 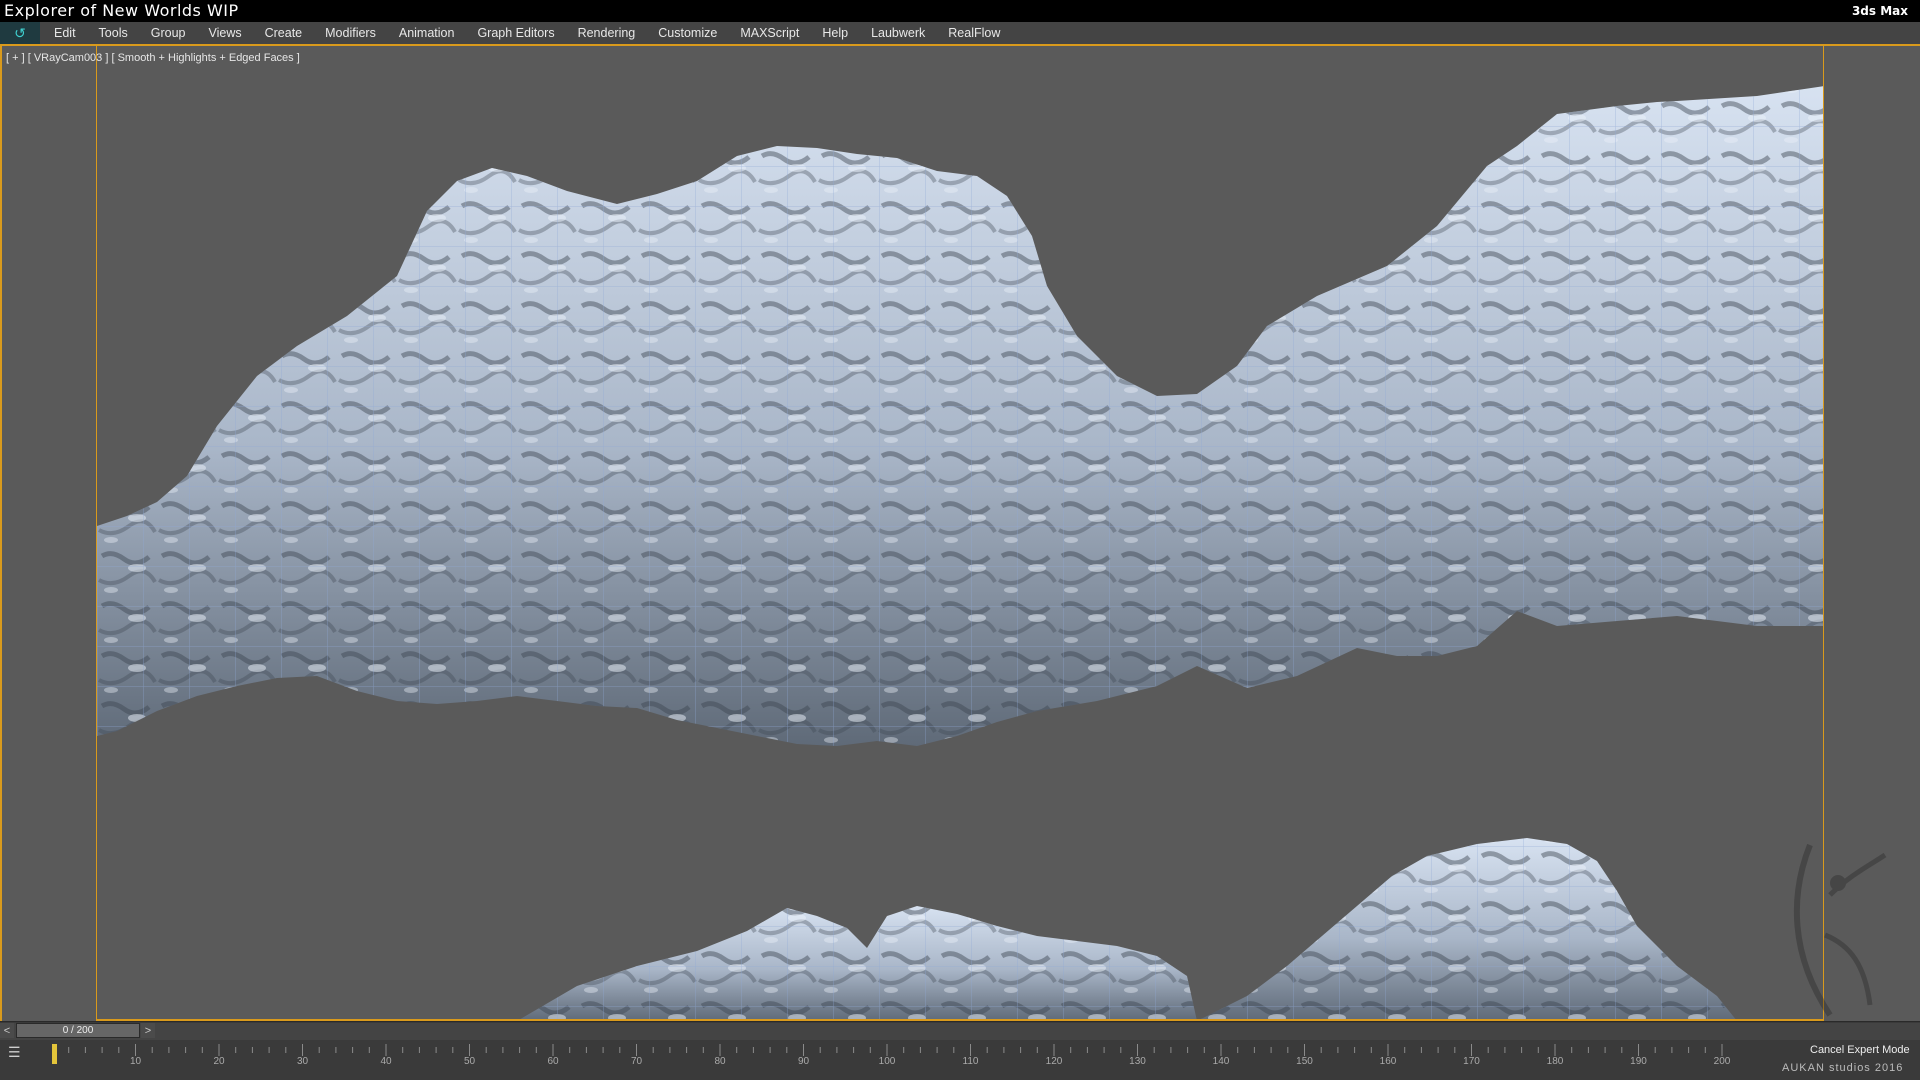 I want to click on ruler-tick-label: 130, so click(x=1137, y=1061).